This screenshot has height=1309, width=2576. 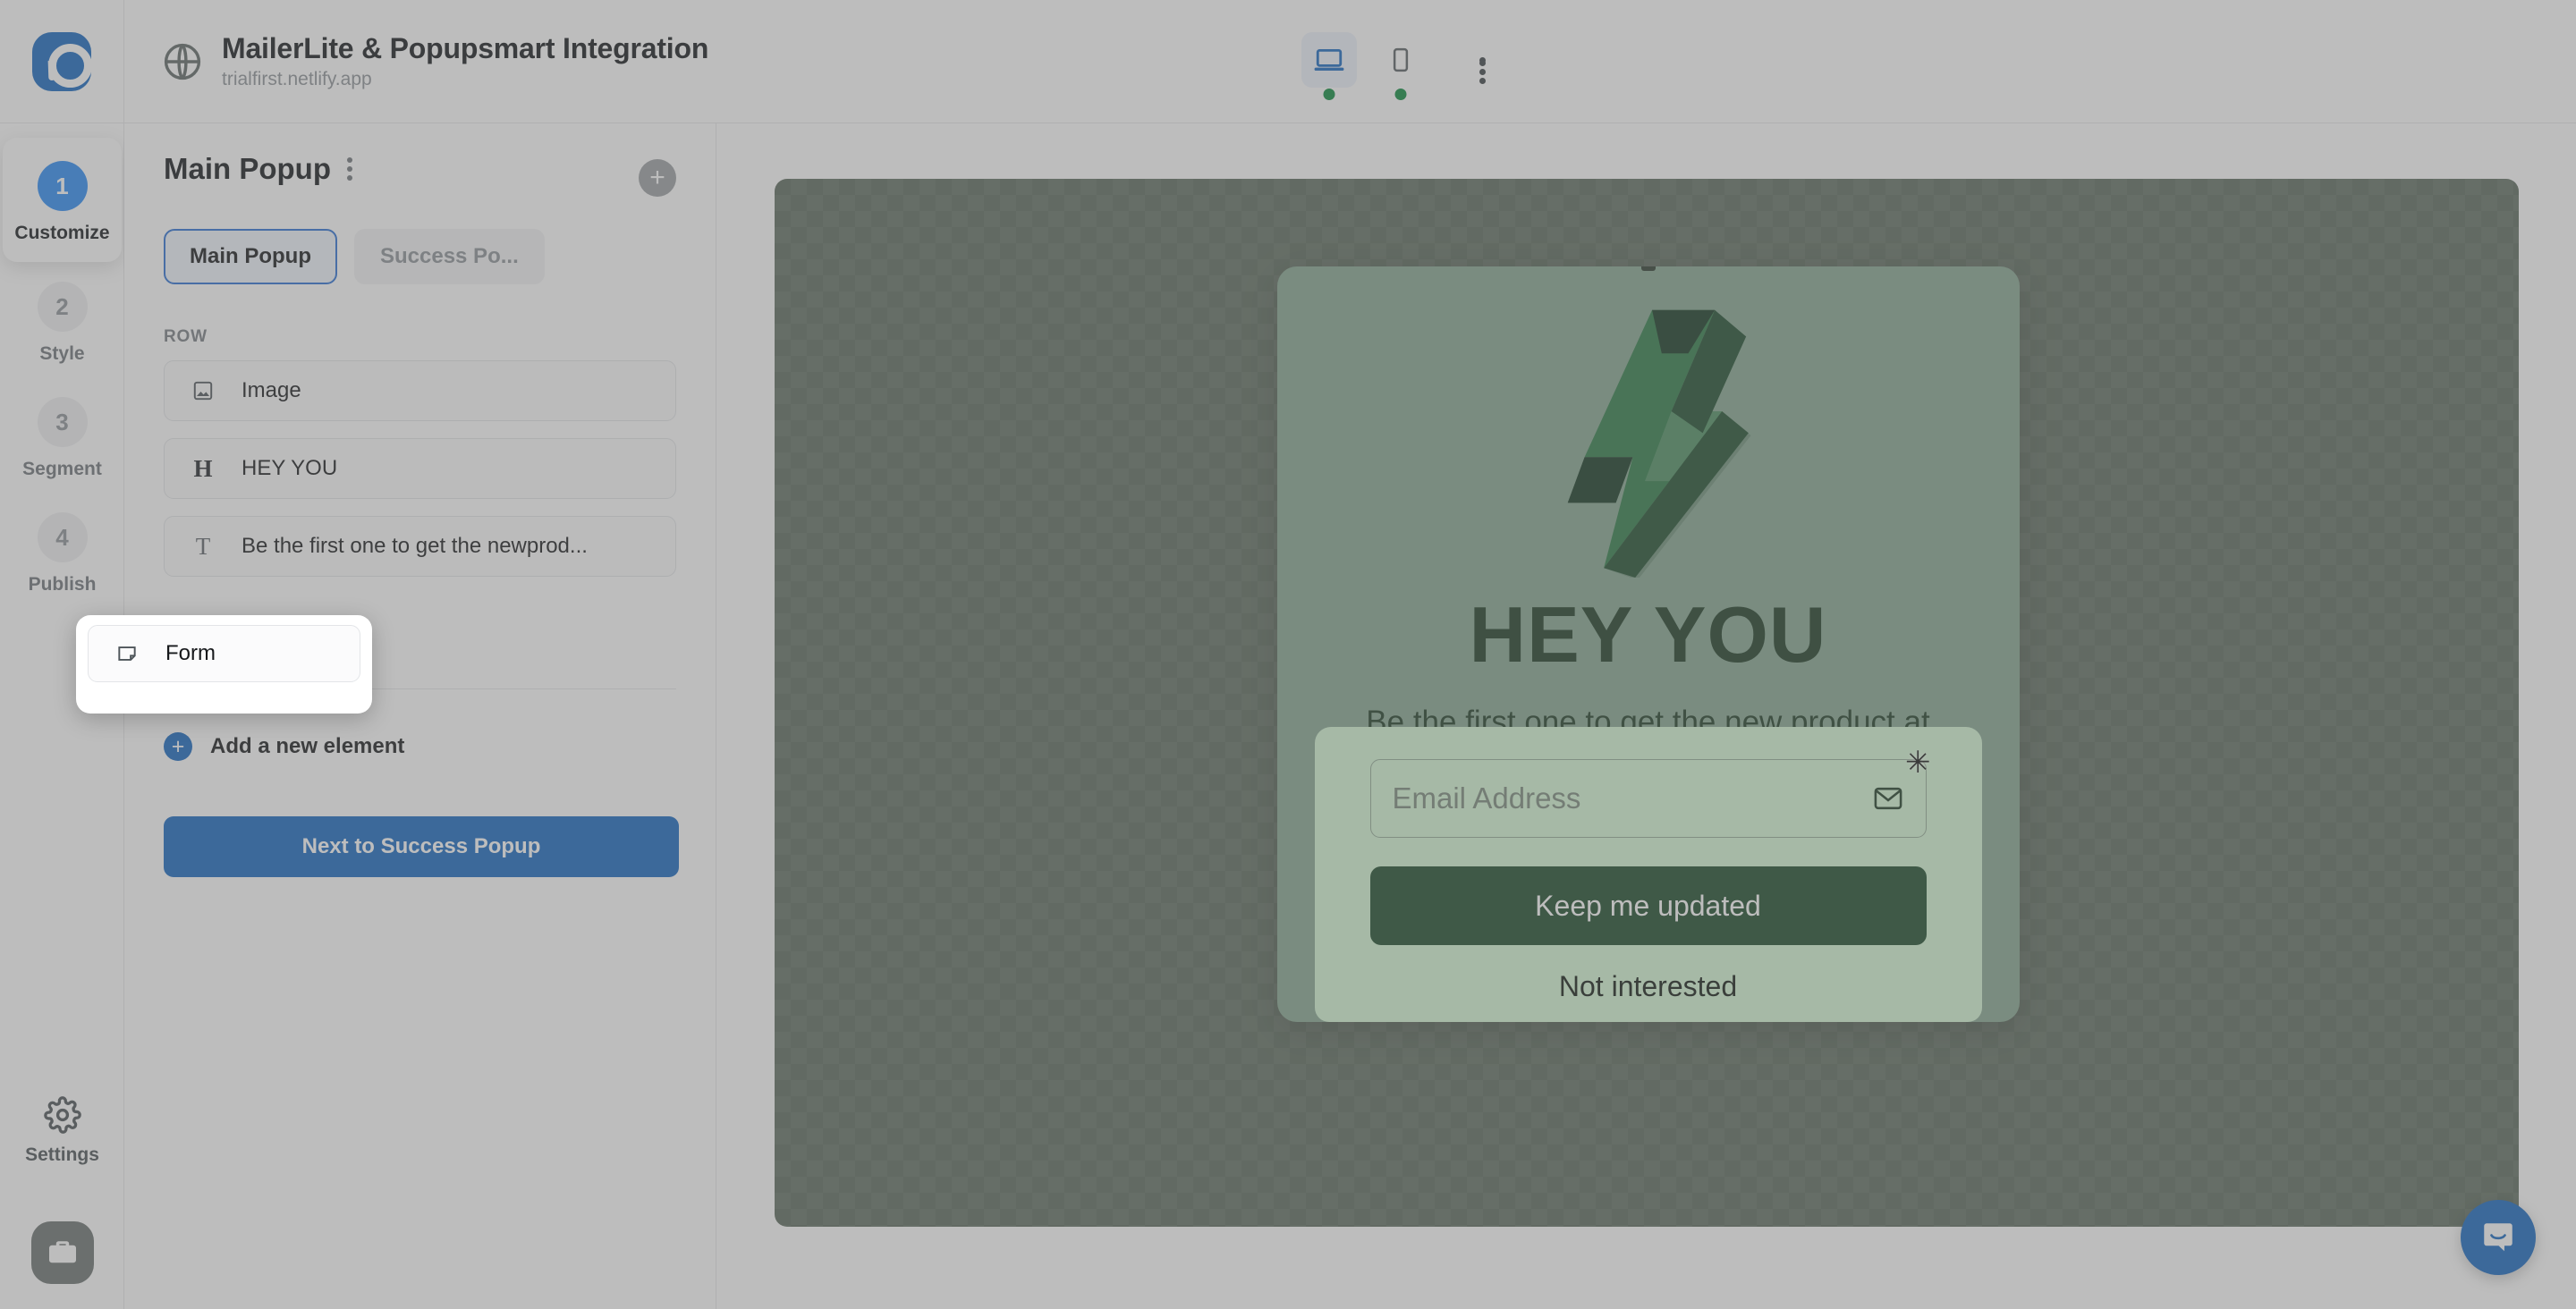 I want to click on list-item-label: Form, so click(x=190, y=653).